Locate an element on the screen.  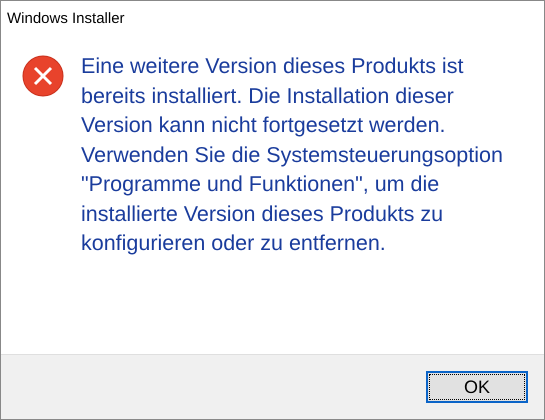
error-icon is located at coordinates (43, 76).